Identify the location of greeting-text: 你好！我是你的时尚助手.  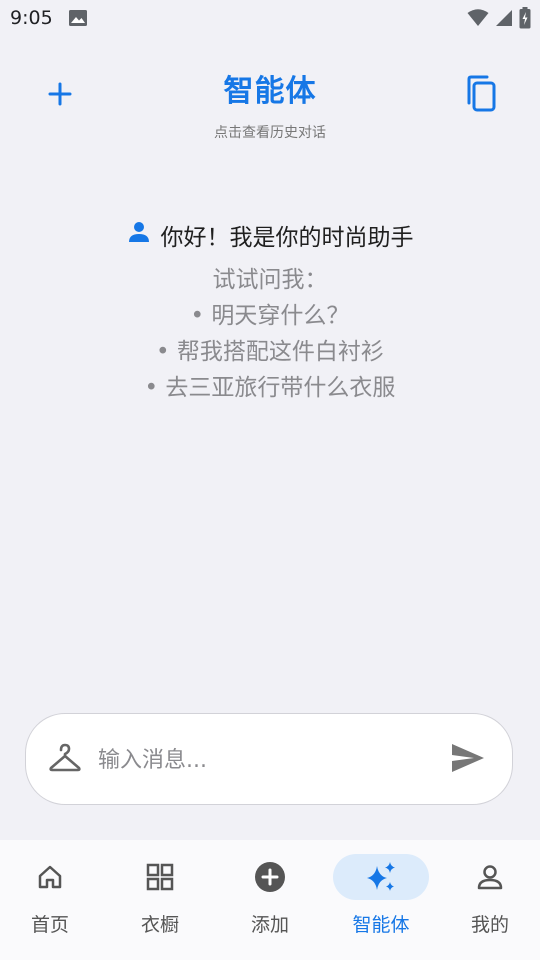
(287, 238).